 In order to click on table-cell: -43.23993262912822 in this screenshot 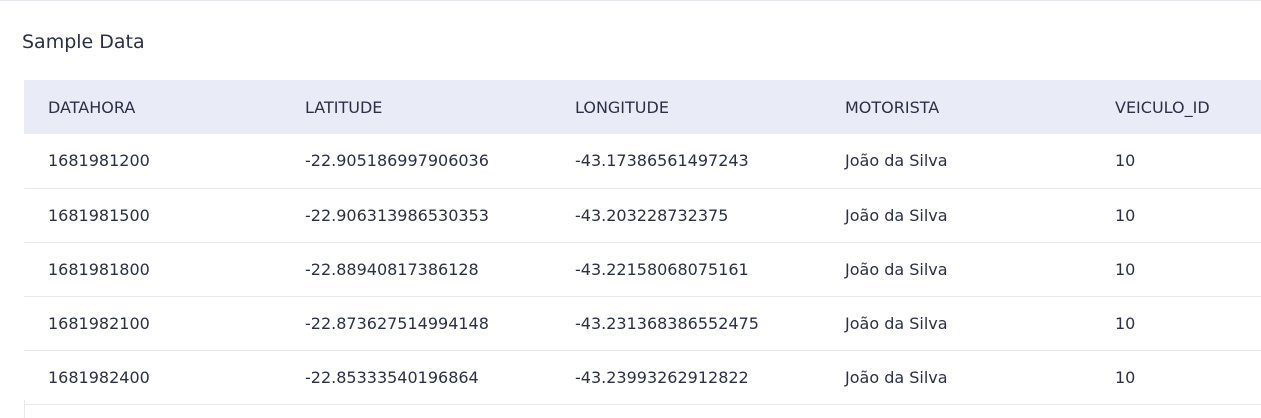, I will do `click(662, 377)`.